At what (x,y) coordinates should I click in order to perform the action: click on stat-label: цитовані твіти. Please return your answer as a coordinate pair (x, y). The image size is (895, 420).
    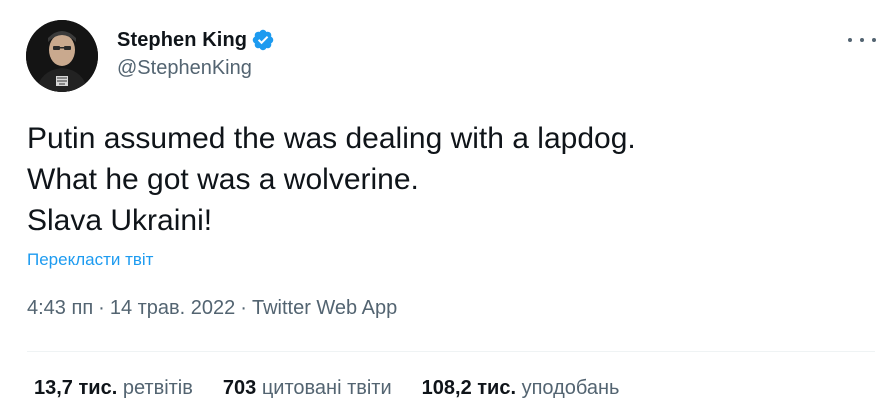
    Looking at the image, I should click on (326, 388).